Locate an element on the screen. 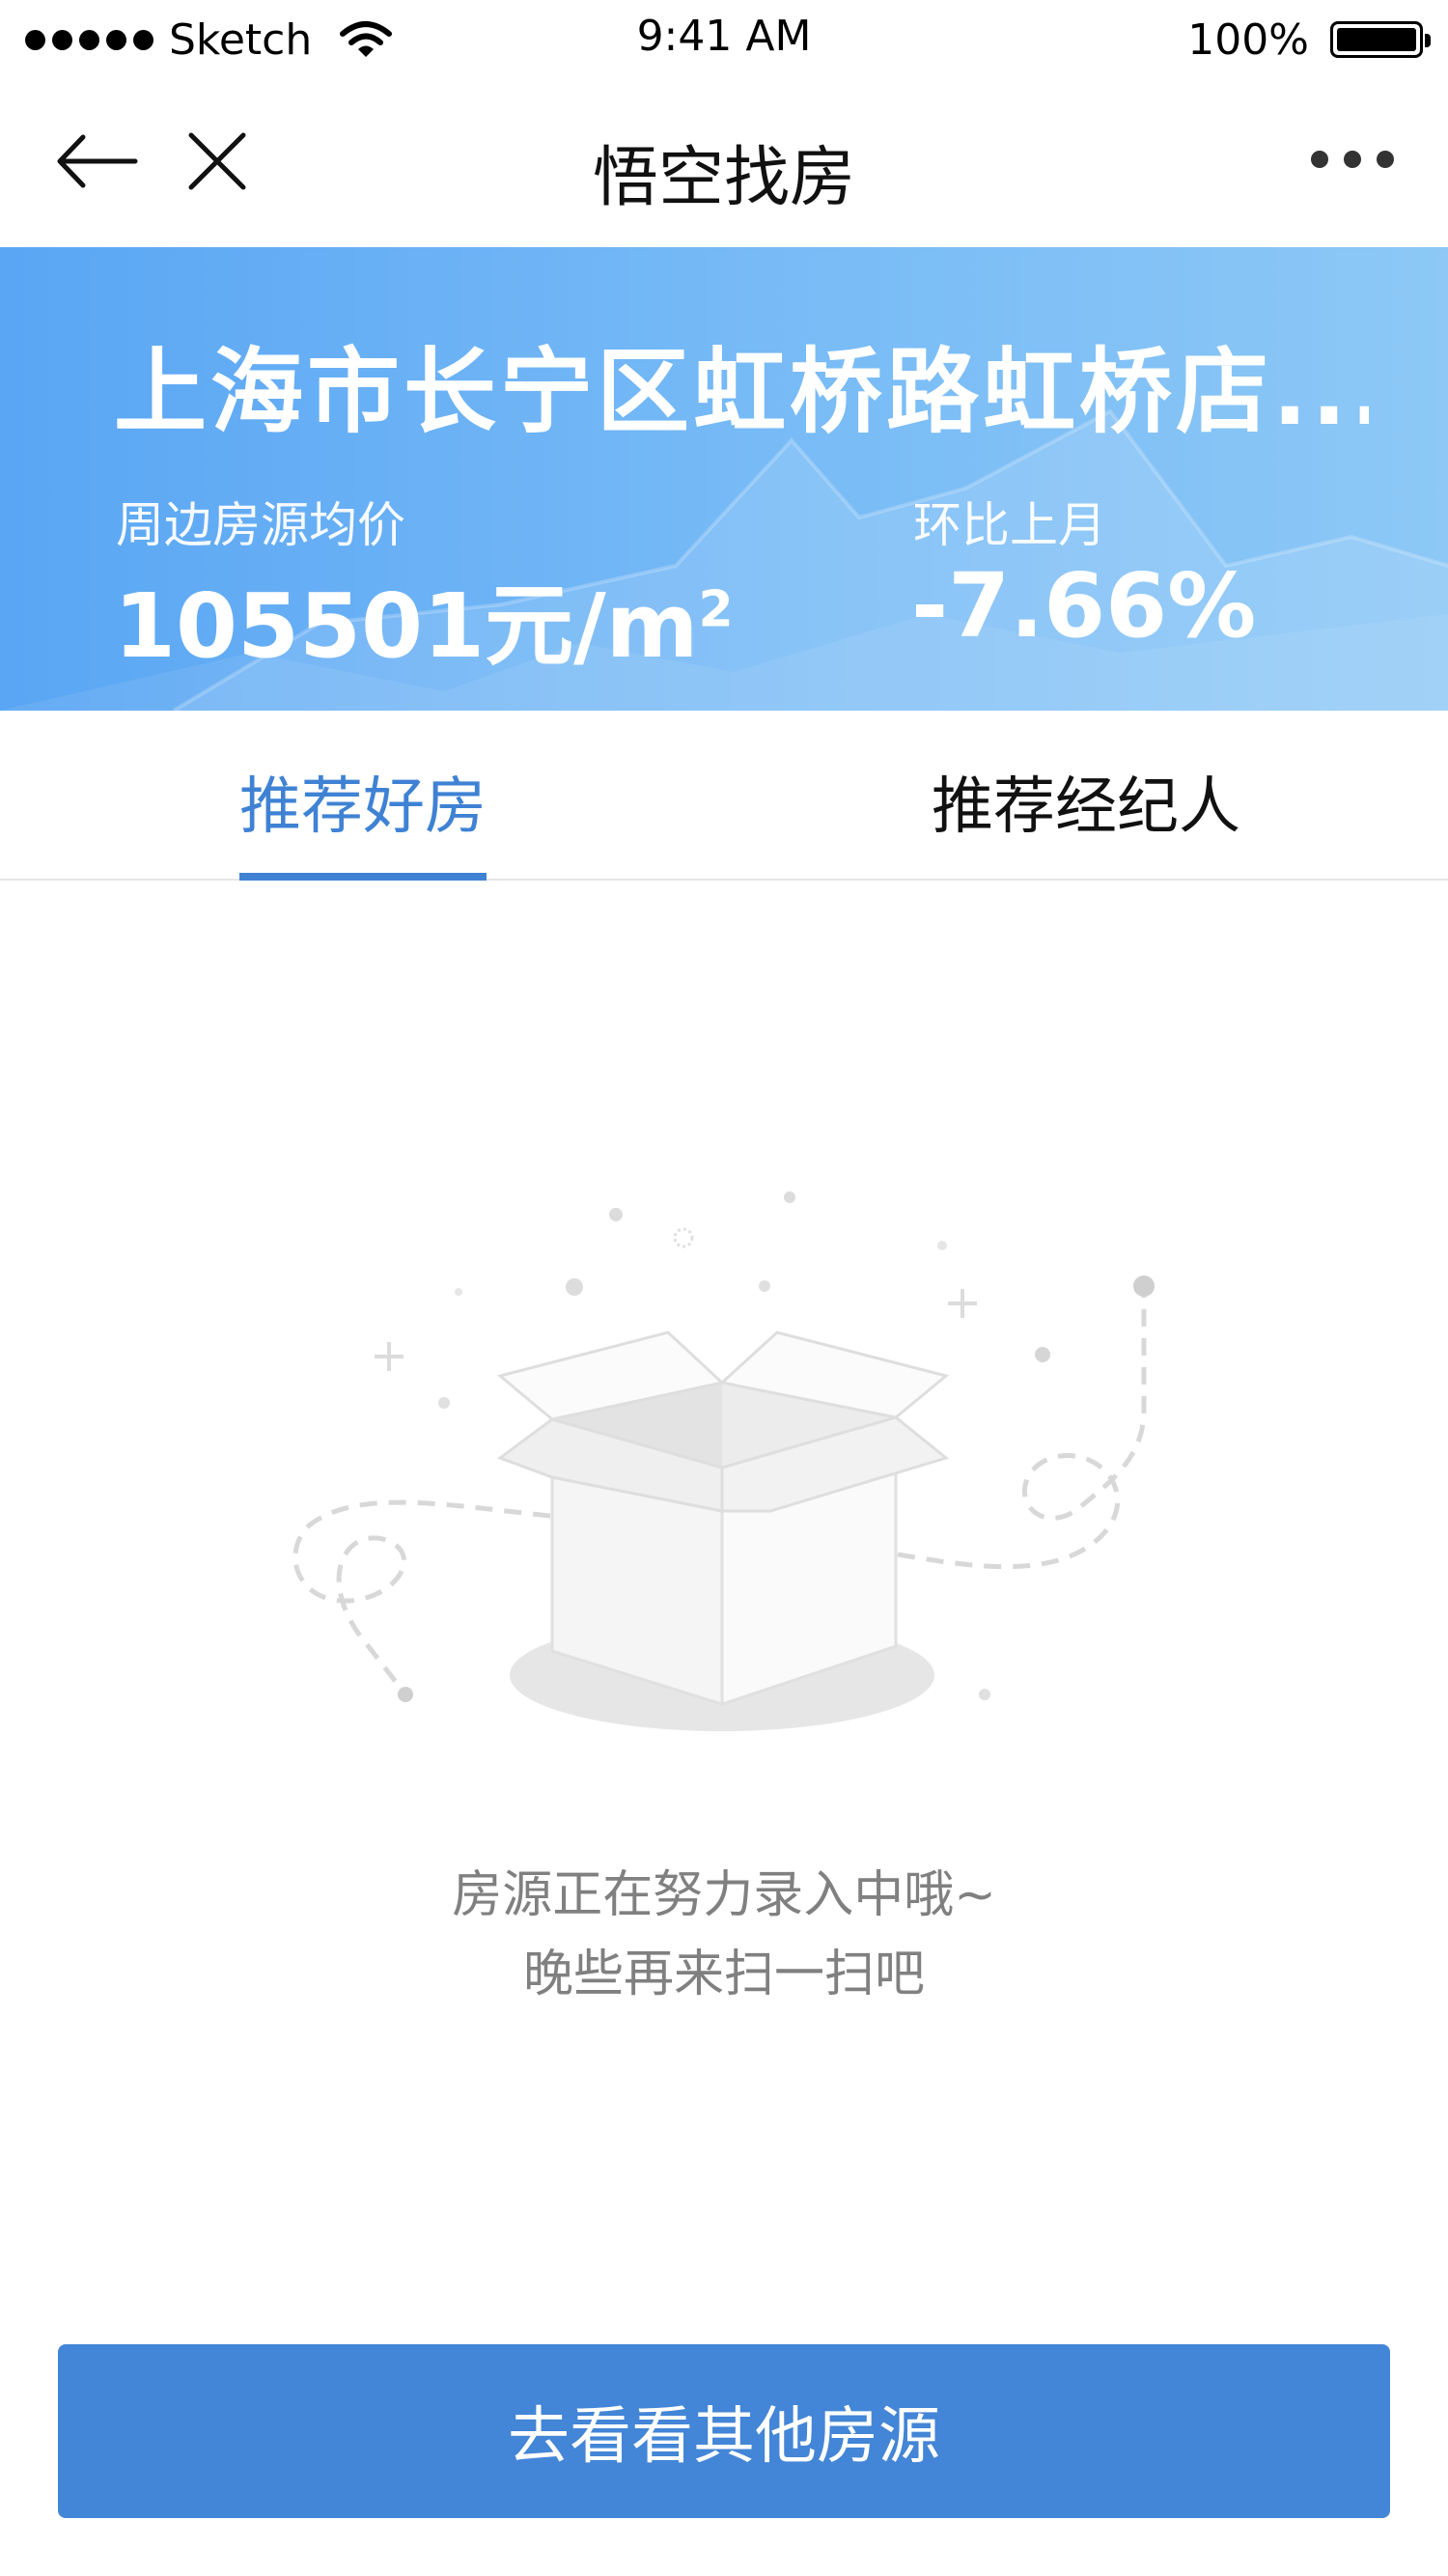  navigation-bar: 悟空找房 is located at coordinates (724, 162).